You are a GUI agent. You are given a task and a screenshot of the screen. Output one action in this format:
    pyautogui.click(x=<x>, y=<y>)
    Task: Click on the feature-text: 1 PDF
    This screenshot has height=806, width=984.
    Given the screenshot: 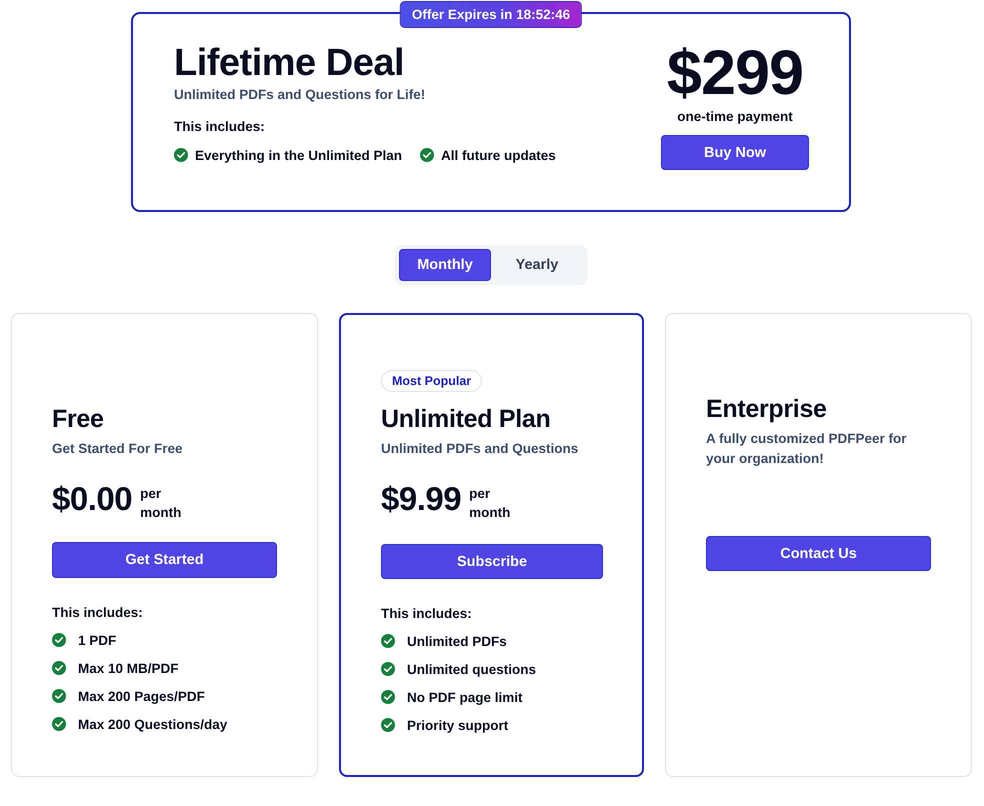 What is the action you would take?
    pyautogui.click(x=97, y=640)
    